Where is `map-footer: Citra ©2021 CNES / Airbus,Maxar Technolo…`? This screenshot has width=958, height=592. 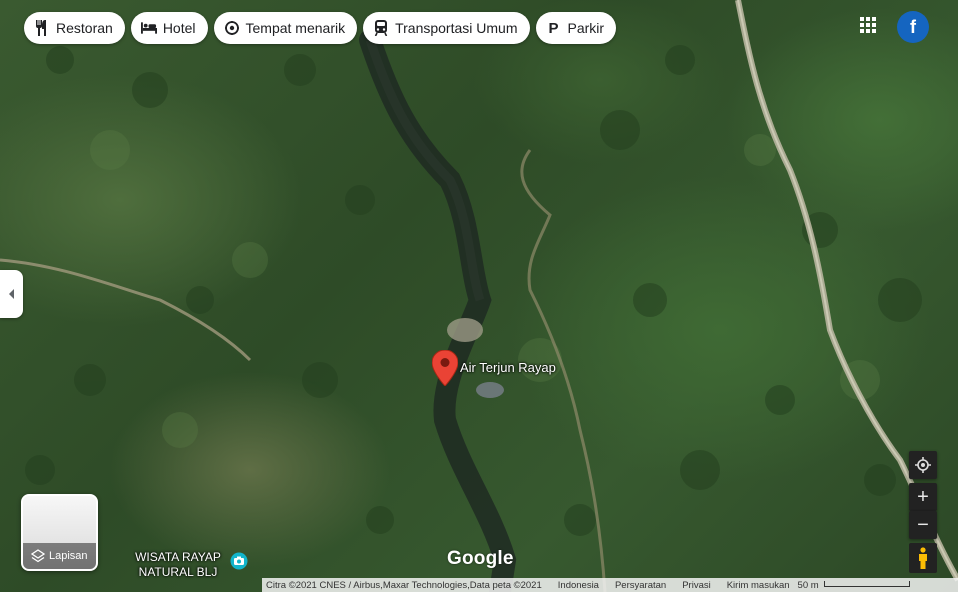
map-footer: Citra ©2021 CNES / Airbus,Maxar Technolo… is located at coordinates (610, 585).